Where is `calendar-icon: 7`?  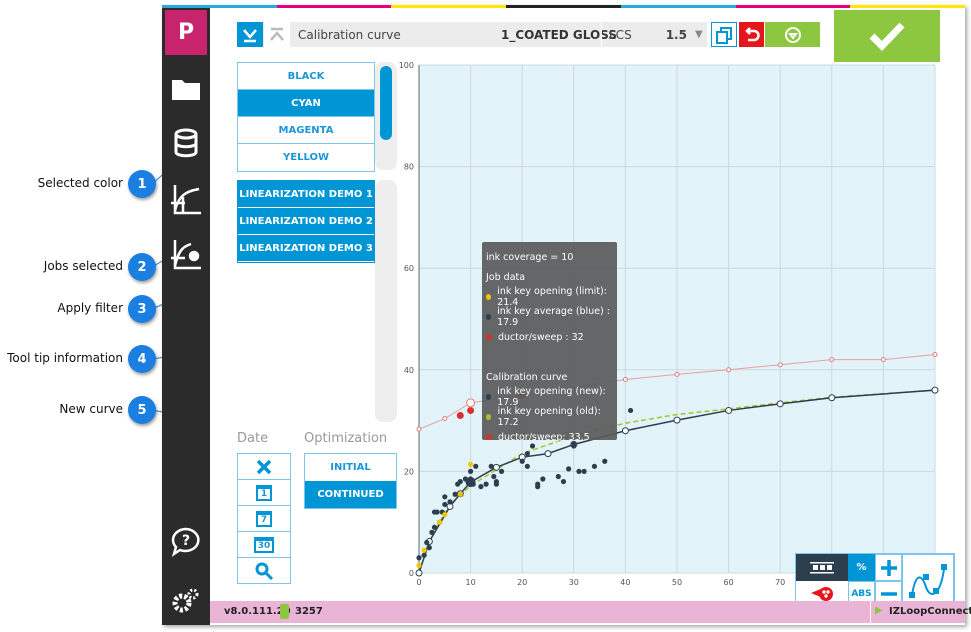 calendar-icon: 7 is located at coordinates (264, 518).